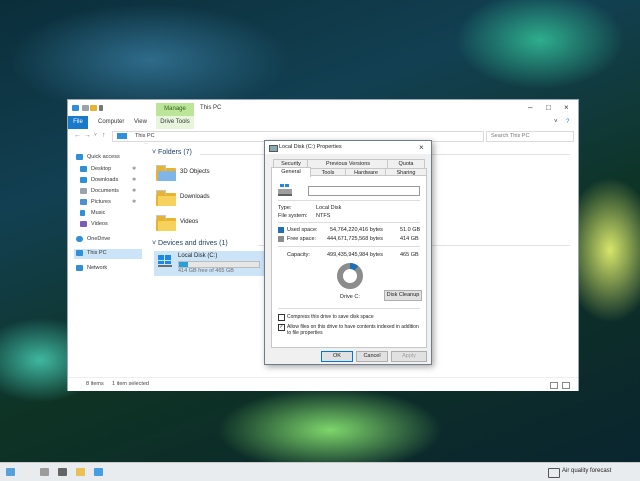 This screenshot has height=481, width=640. What do you see at coordinates (166, 223) in the screenshot?
I see `folder-videos-icon` at bounding box center [166, 223].